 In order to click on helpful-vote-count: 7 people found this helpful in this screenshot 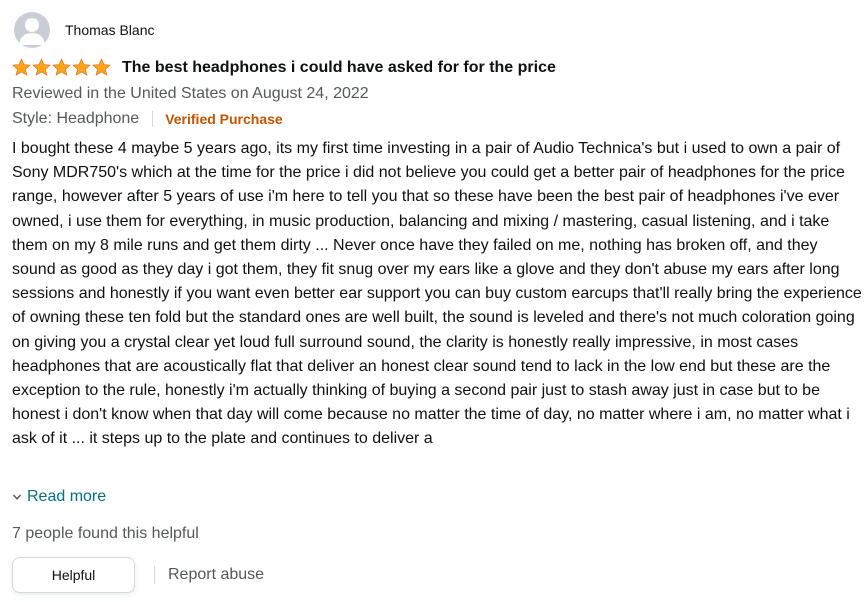, I will do `click(105, 533)`.